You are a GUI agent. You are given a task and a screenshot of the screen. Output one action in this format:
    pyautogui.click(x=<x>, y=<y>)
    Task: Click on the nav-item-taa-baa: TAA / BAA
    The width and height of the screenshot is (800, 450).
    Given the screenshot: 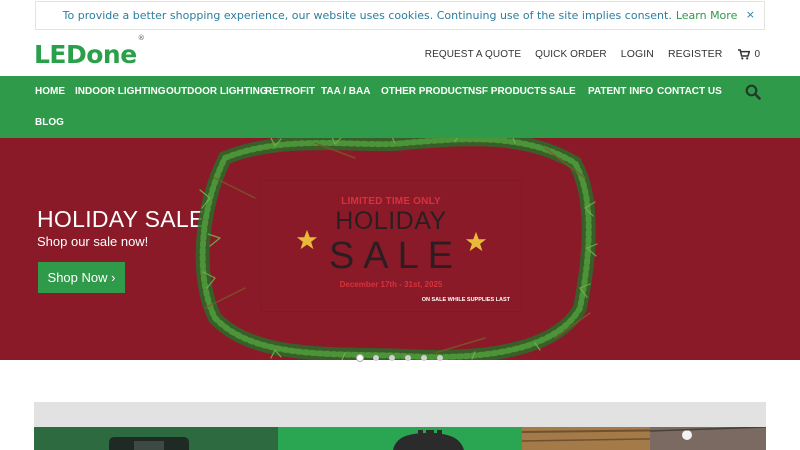 What is the action you would take?
    pyautogui.click(x=345, y=91)
    